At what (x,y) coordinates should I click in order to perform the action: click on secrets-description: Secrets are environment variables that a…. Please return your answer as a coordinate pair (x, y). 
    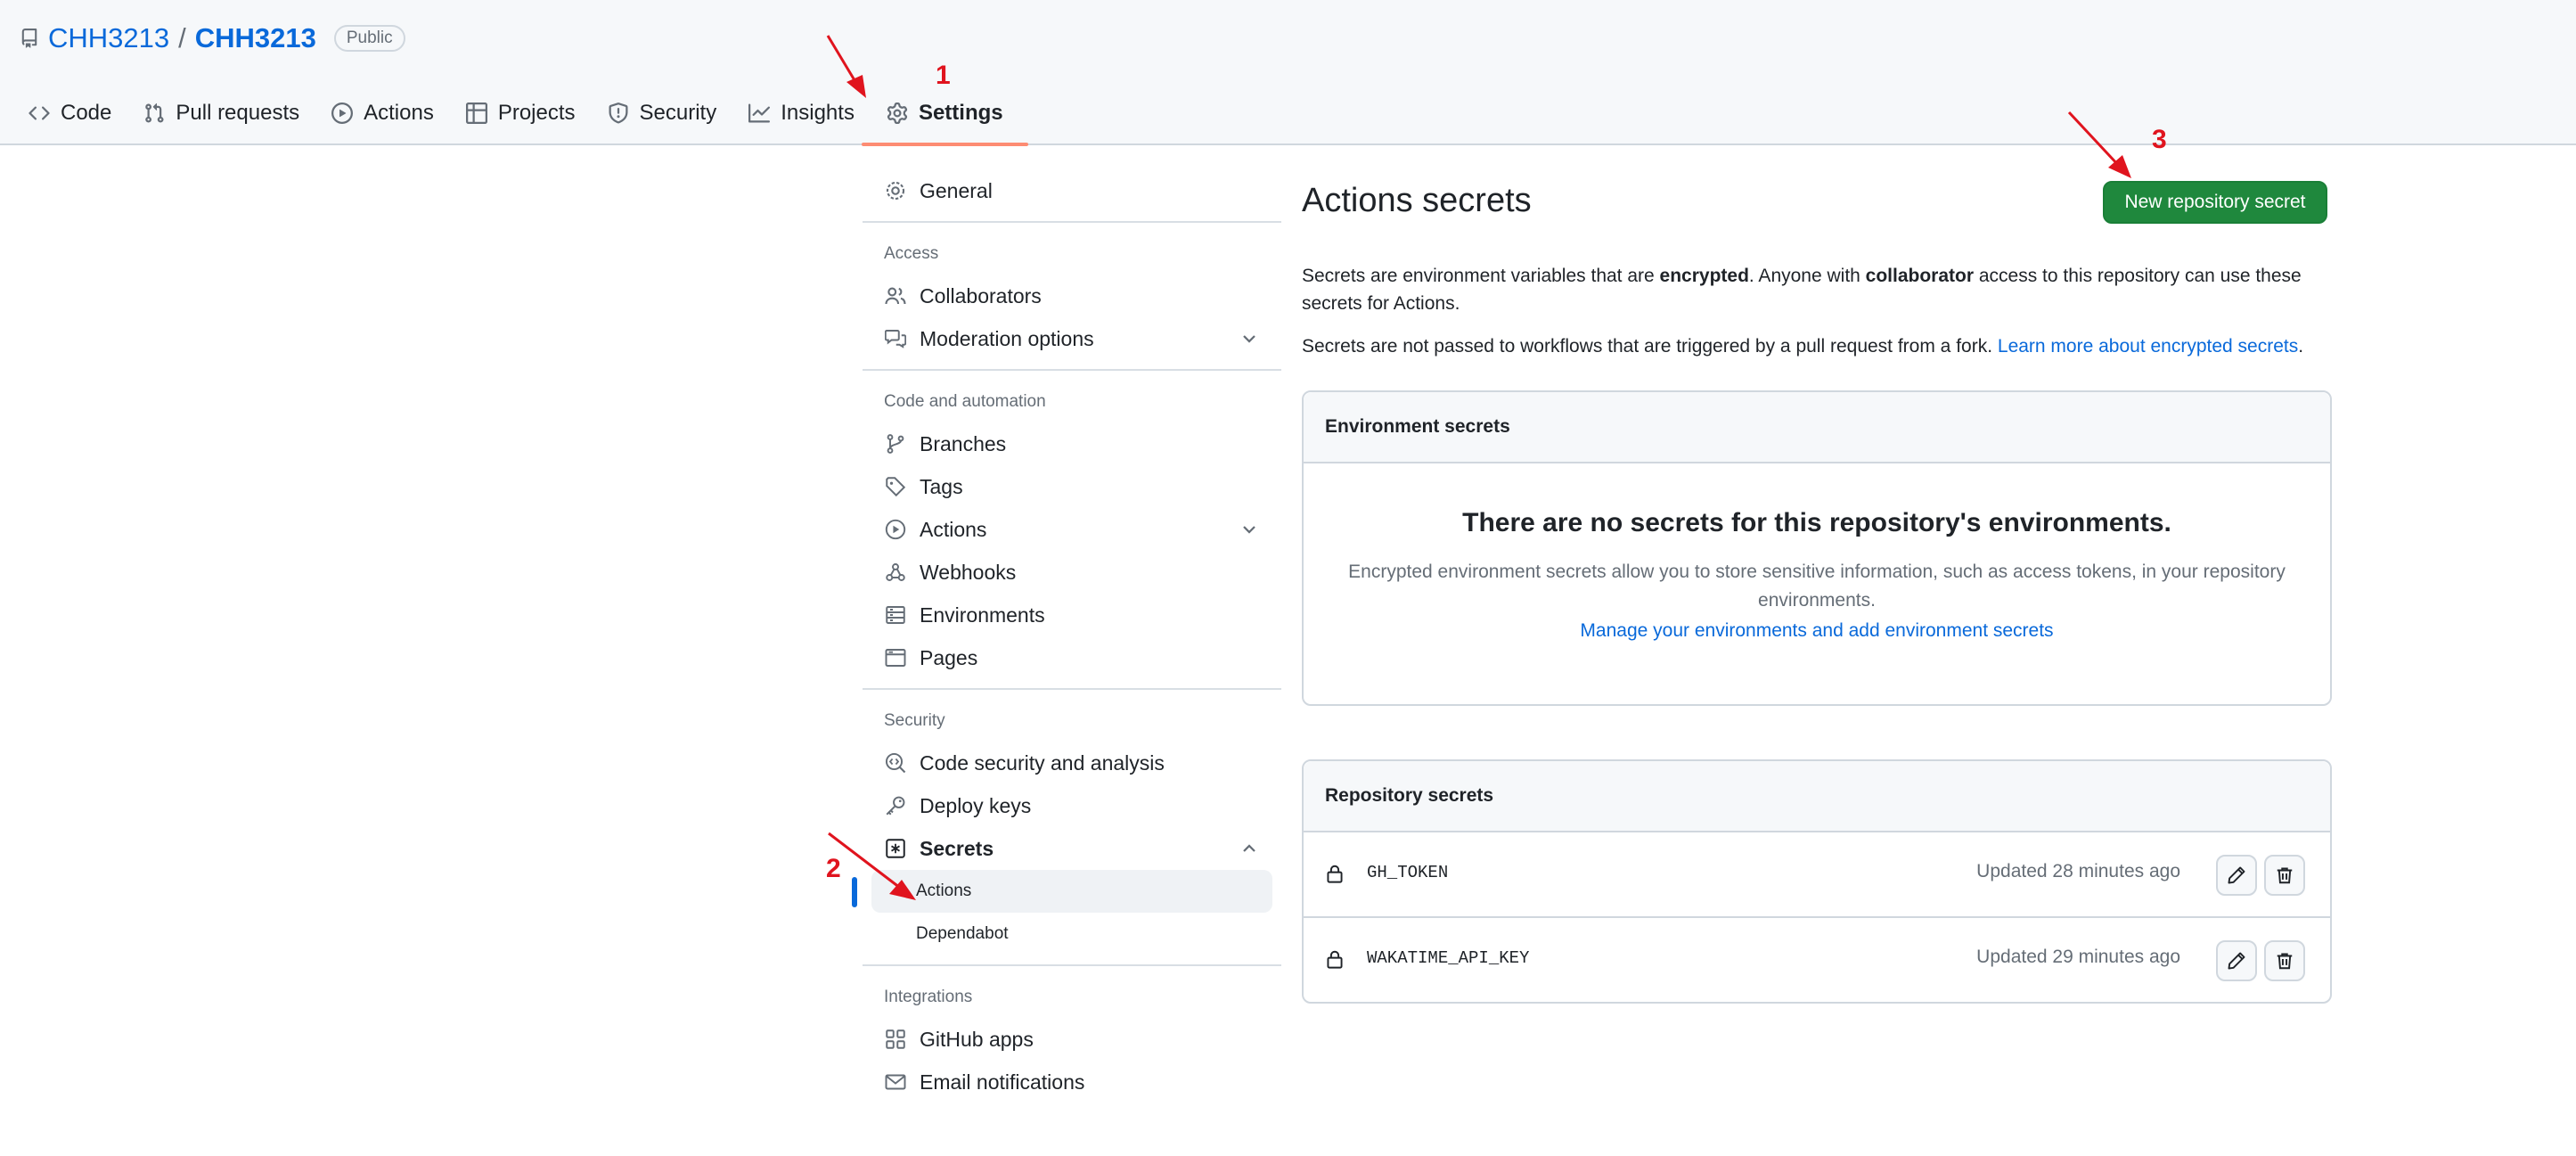
    Looking at the image, I should click on (1816, 289).